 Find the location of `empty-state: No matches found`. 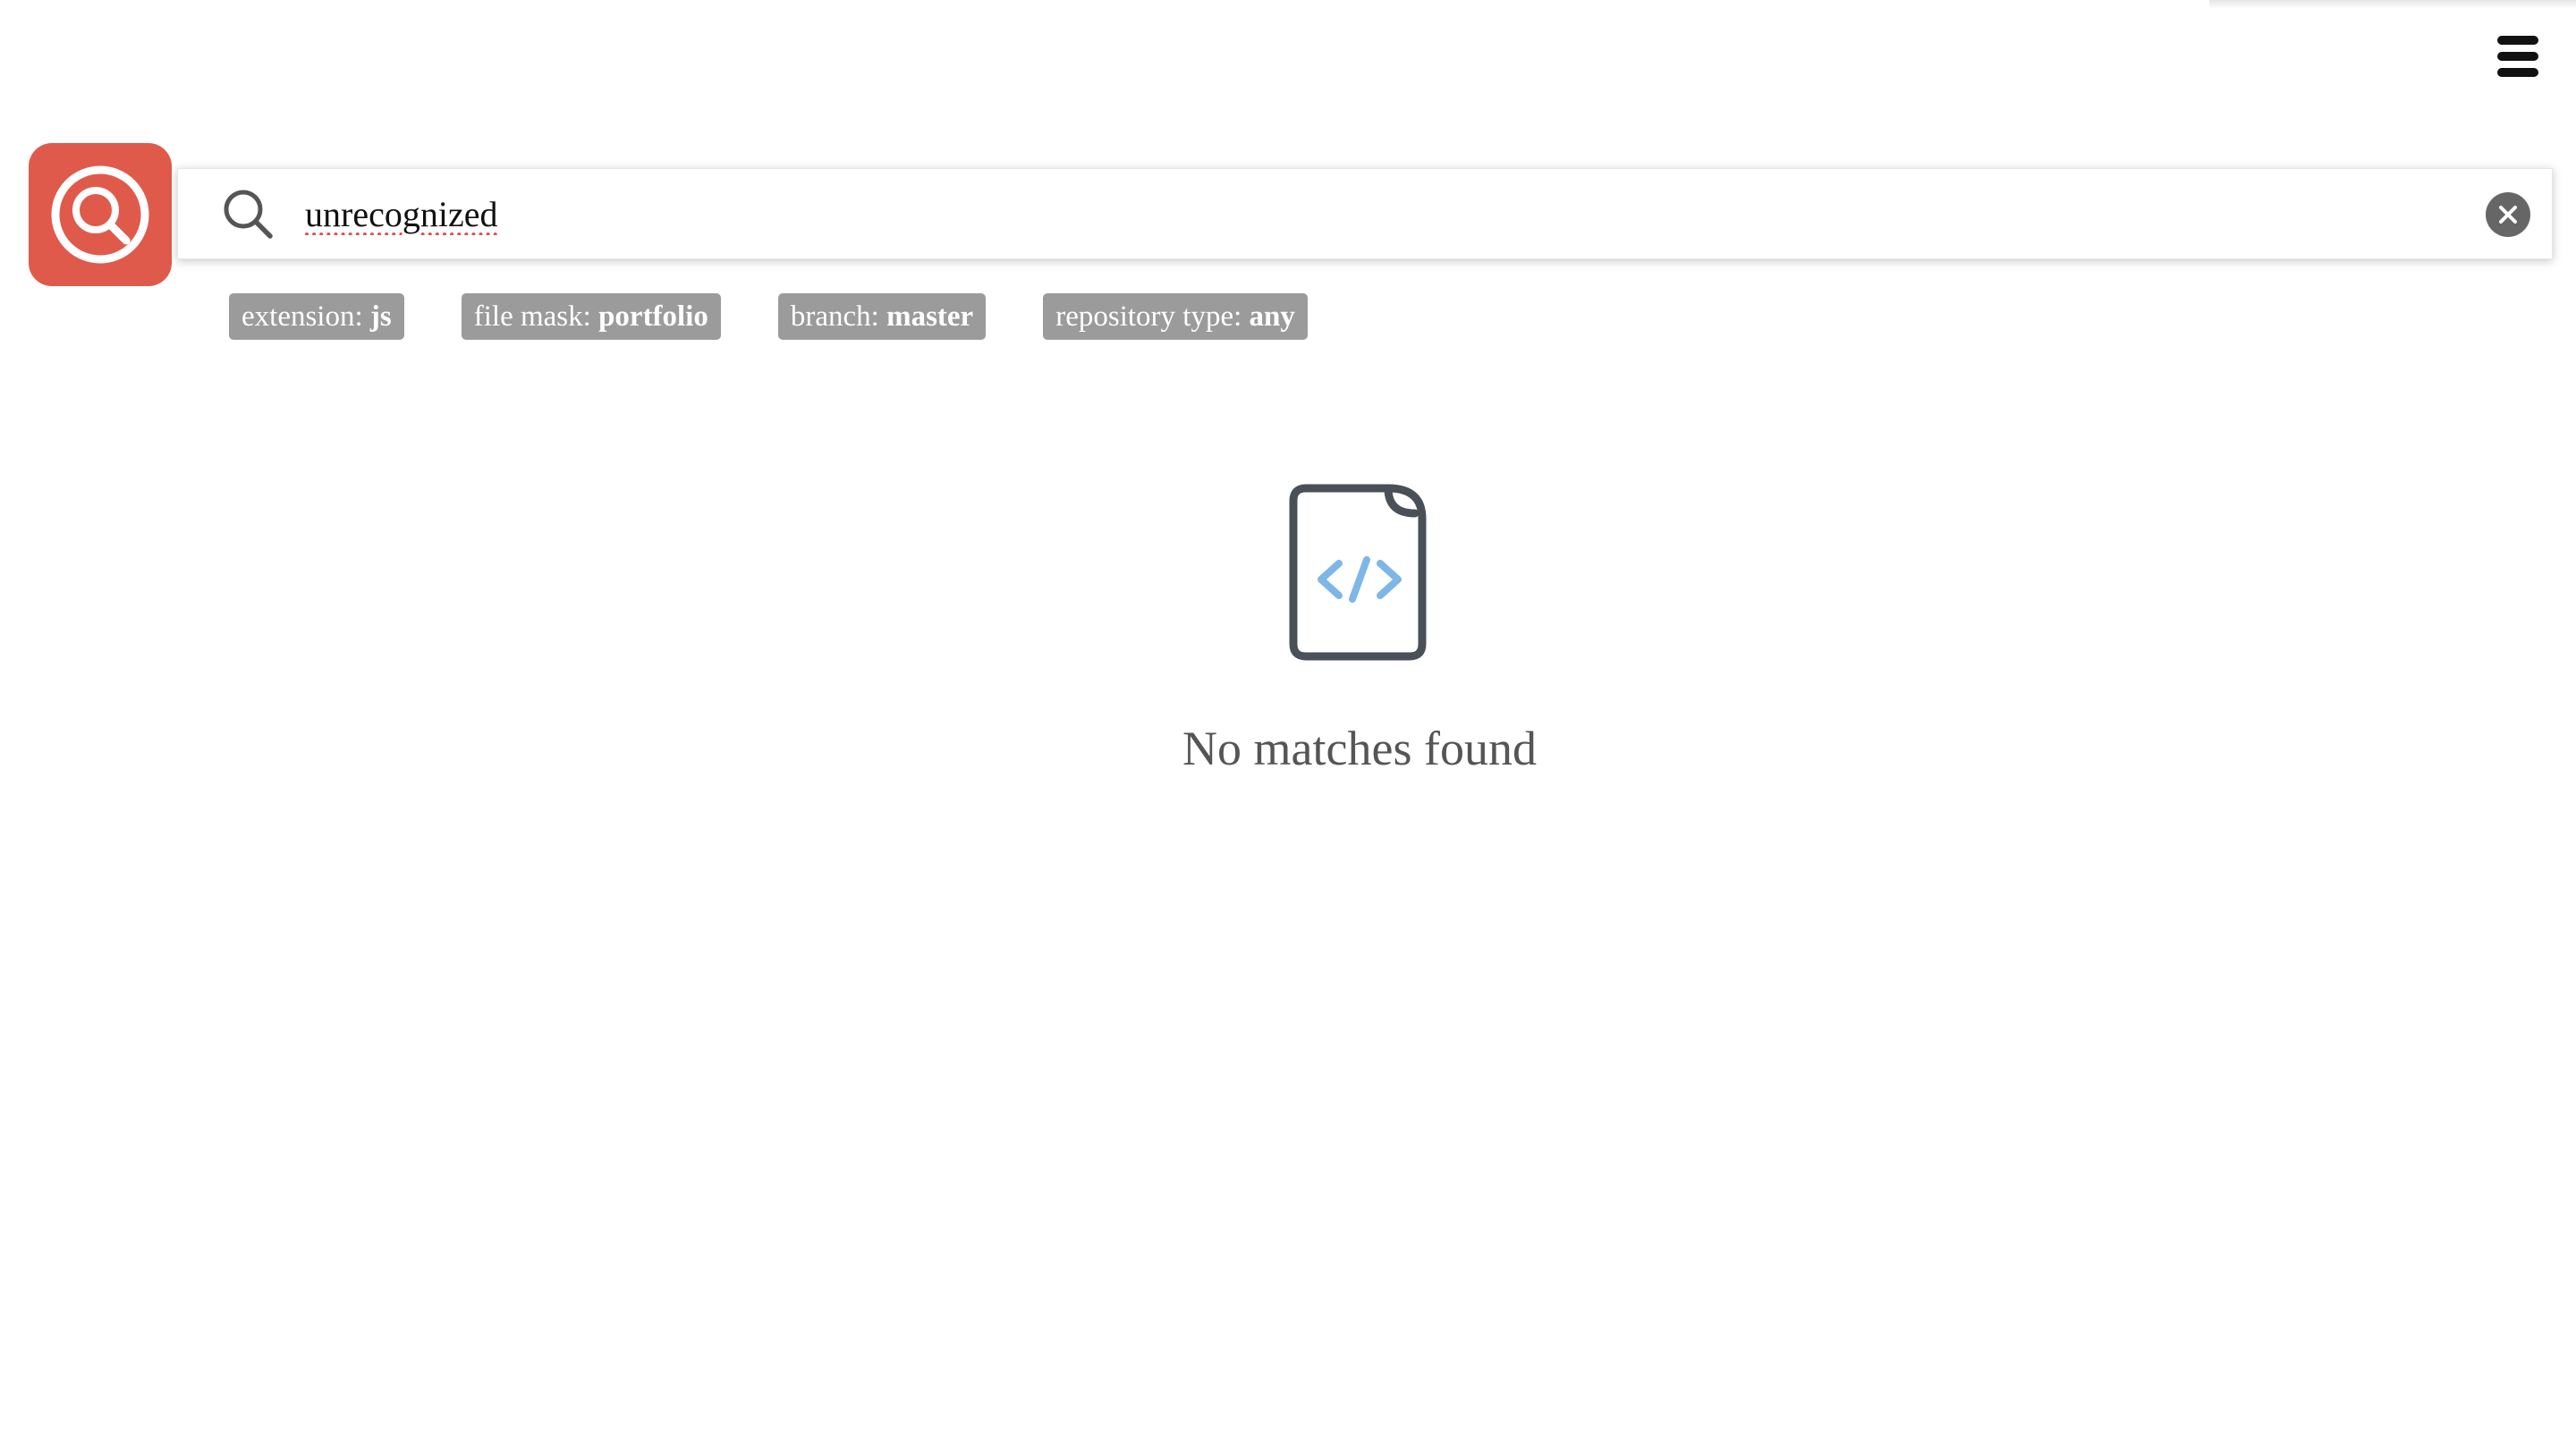

empty-state: No matches found is located at coordinates (1359, 630).